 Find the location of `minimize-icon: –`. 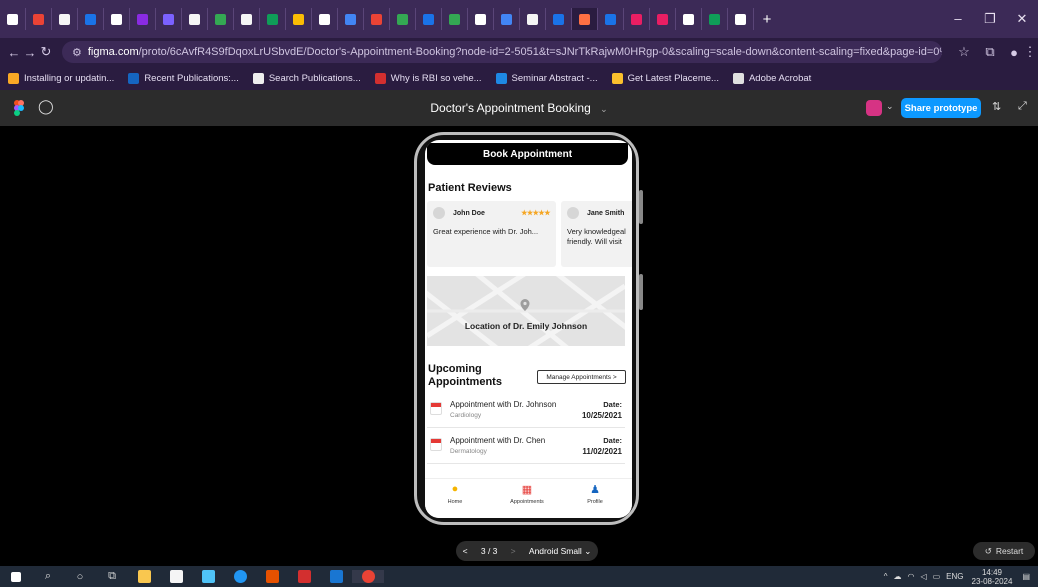

minimize-icon: – is located at coordinates (958, 19).